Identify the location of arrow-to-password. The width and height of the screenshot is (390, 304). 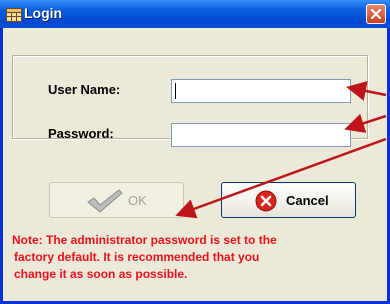
(365, 123).